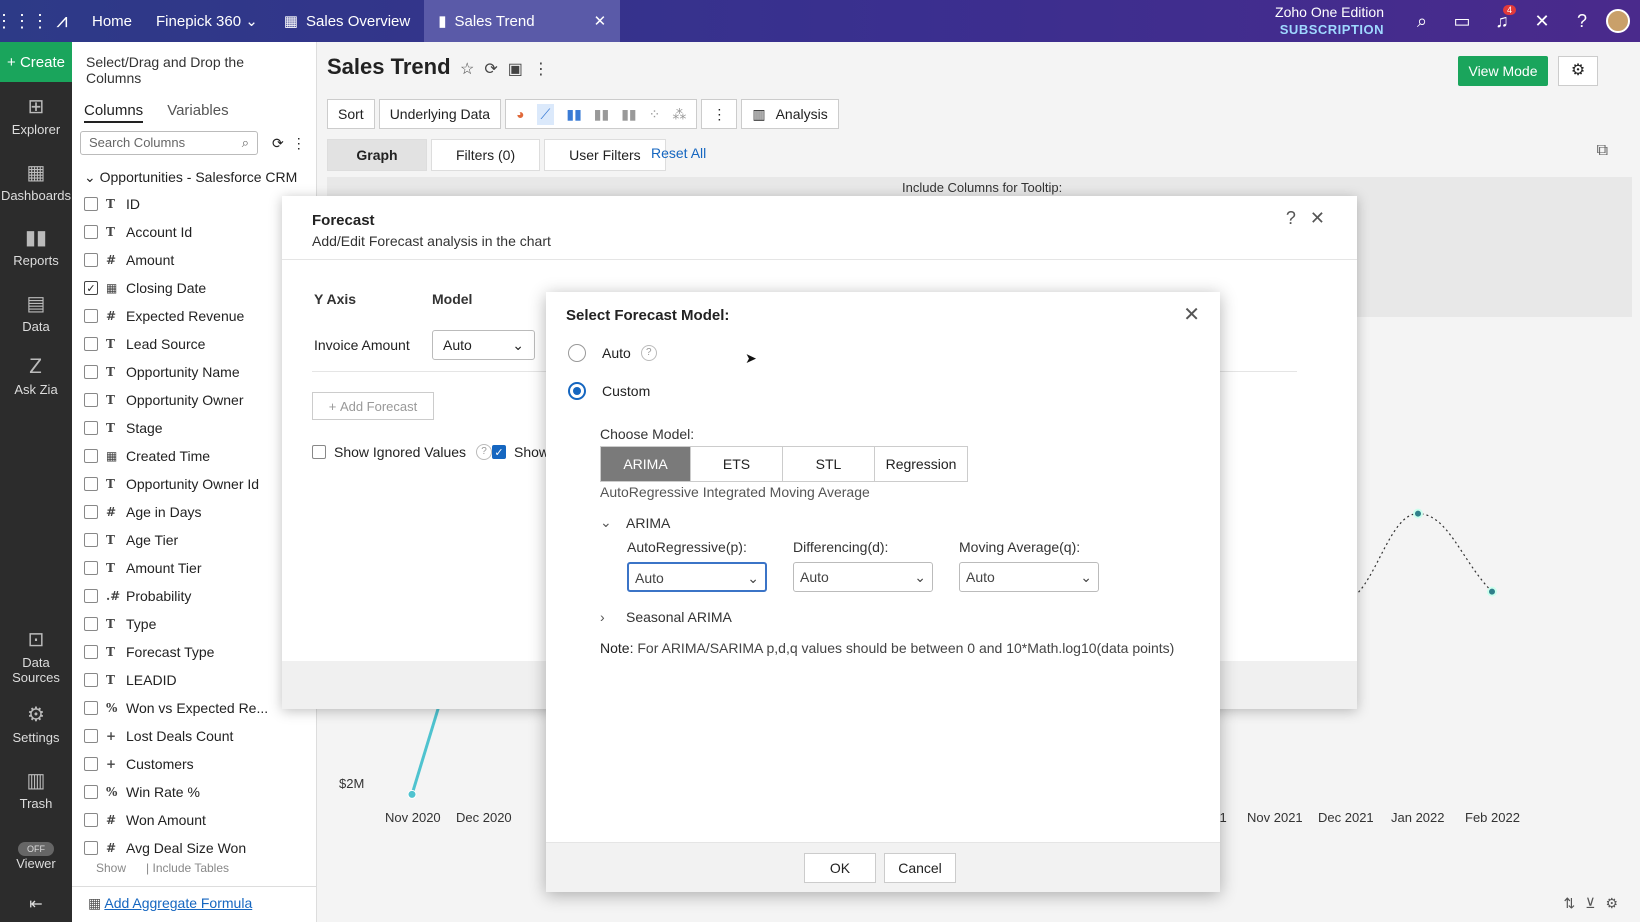 The image size is (1640, 922). Describe the element at coordinates (194, 764) in the screenshot. I see `column-item: + Customers` at that location.